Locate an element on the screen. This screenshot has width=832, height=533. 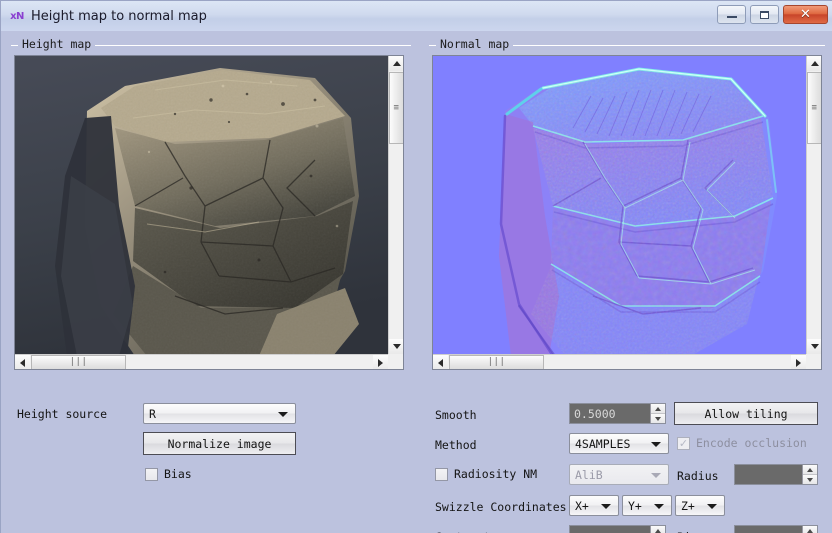
contrast-spinner-buttons is located at coordinates (657, 529).